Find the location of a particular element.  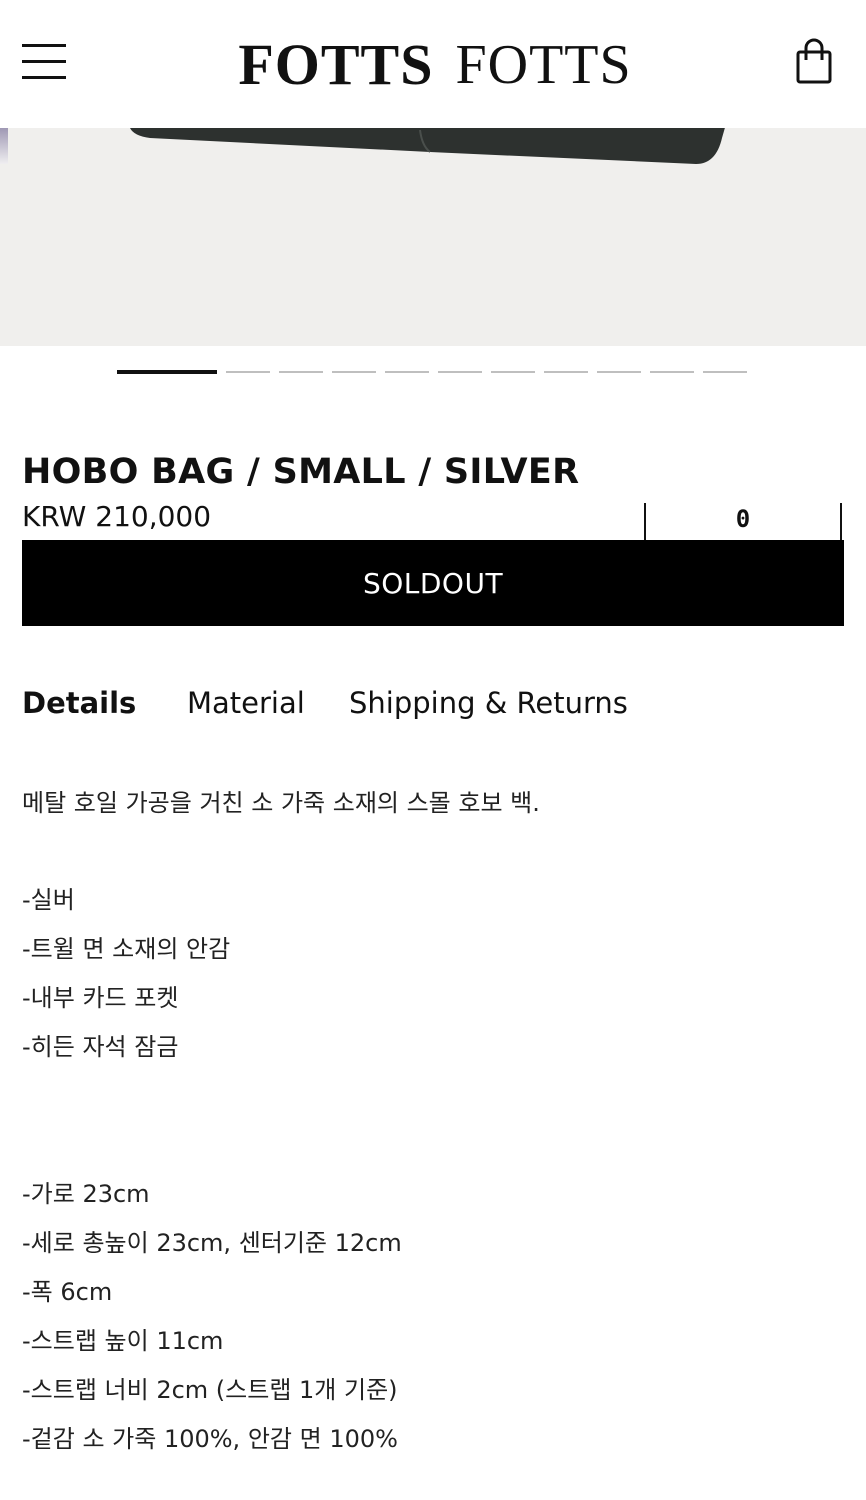

product-price: KRW 210,000 is located at coordinates (117, 516).